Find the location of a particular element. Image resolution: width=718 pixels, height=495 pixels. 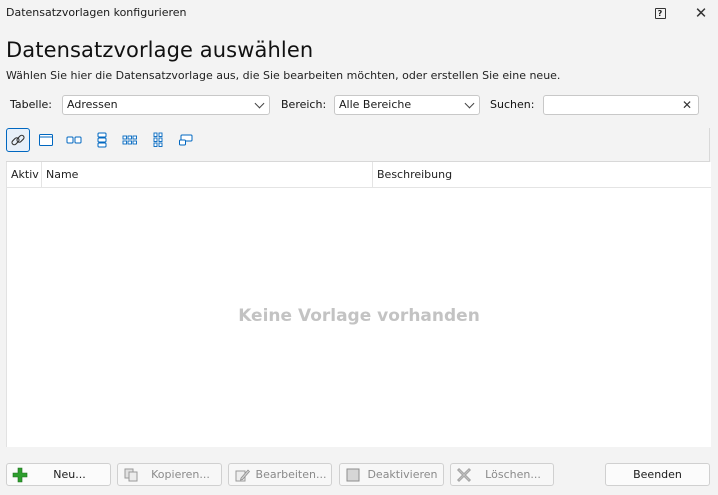

side-by-side-icon is located at coordinates (74, 140).